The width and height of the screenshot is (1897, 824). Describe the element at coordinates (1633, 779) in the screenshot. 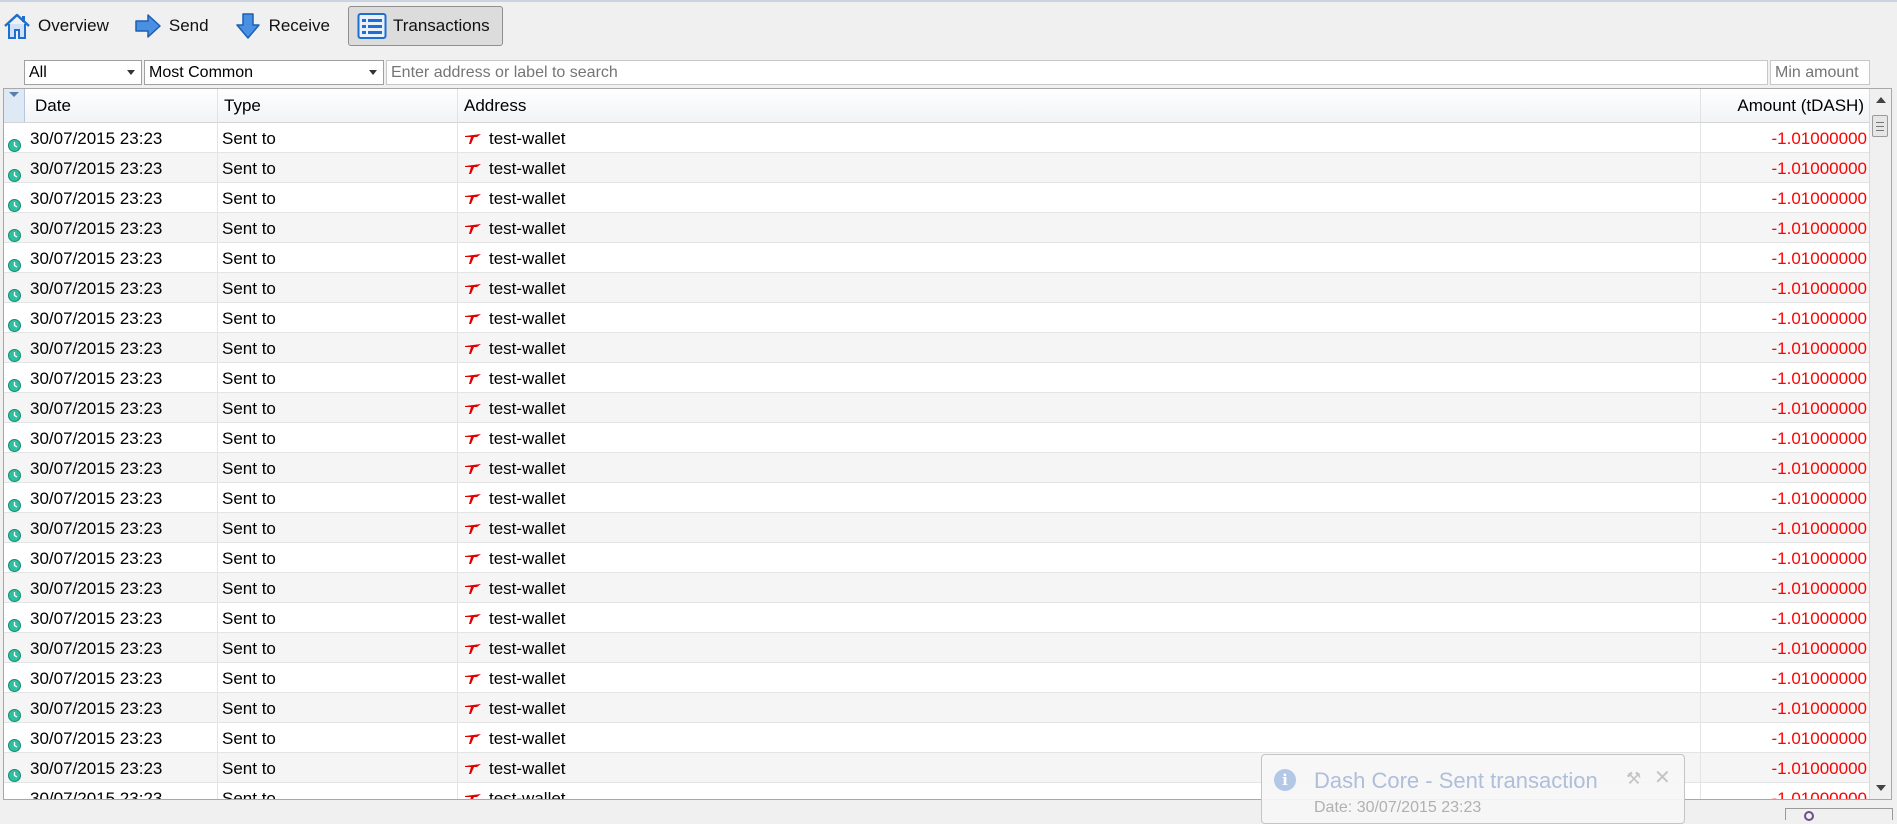

I see `wrench-icon: ⚒` at that location.